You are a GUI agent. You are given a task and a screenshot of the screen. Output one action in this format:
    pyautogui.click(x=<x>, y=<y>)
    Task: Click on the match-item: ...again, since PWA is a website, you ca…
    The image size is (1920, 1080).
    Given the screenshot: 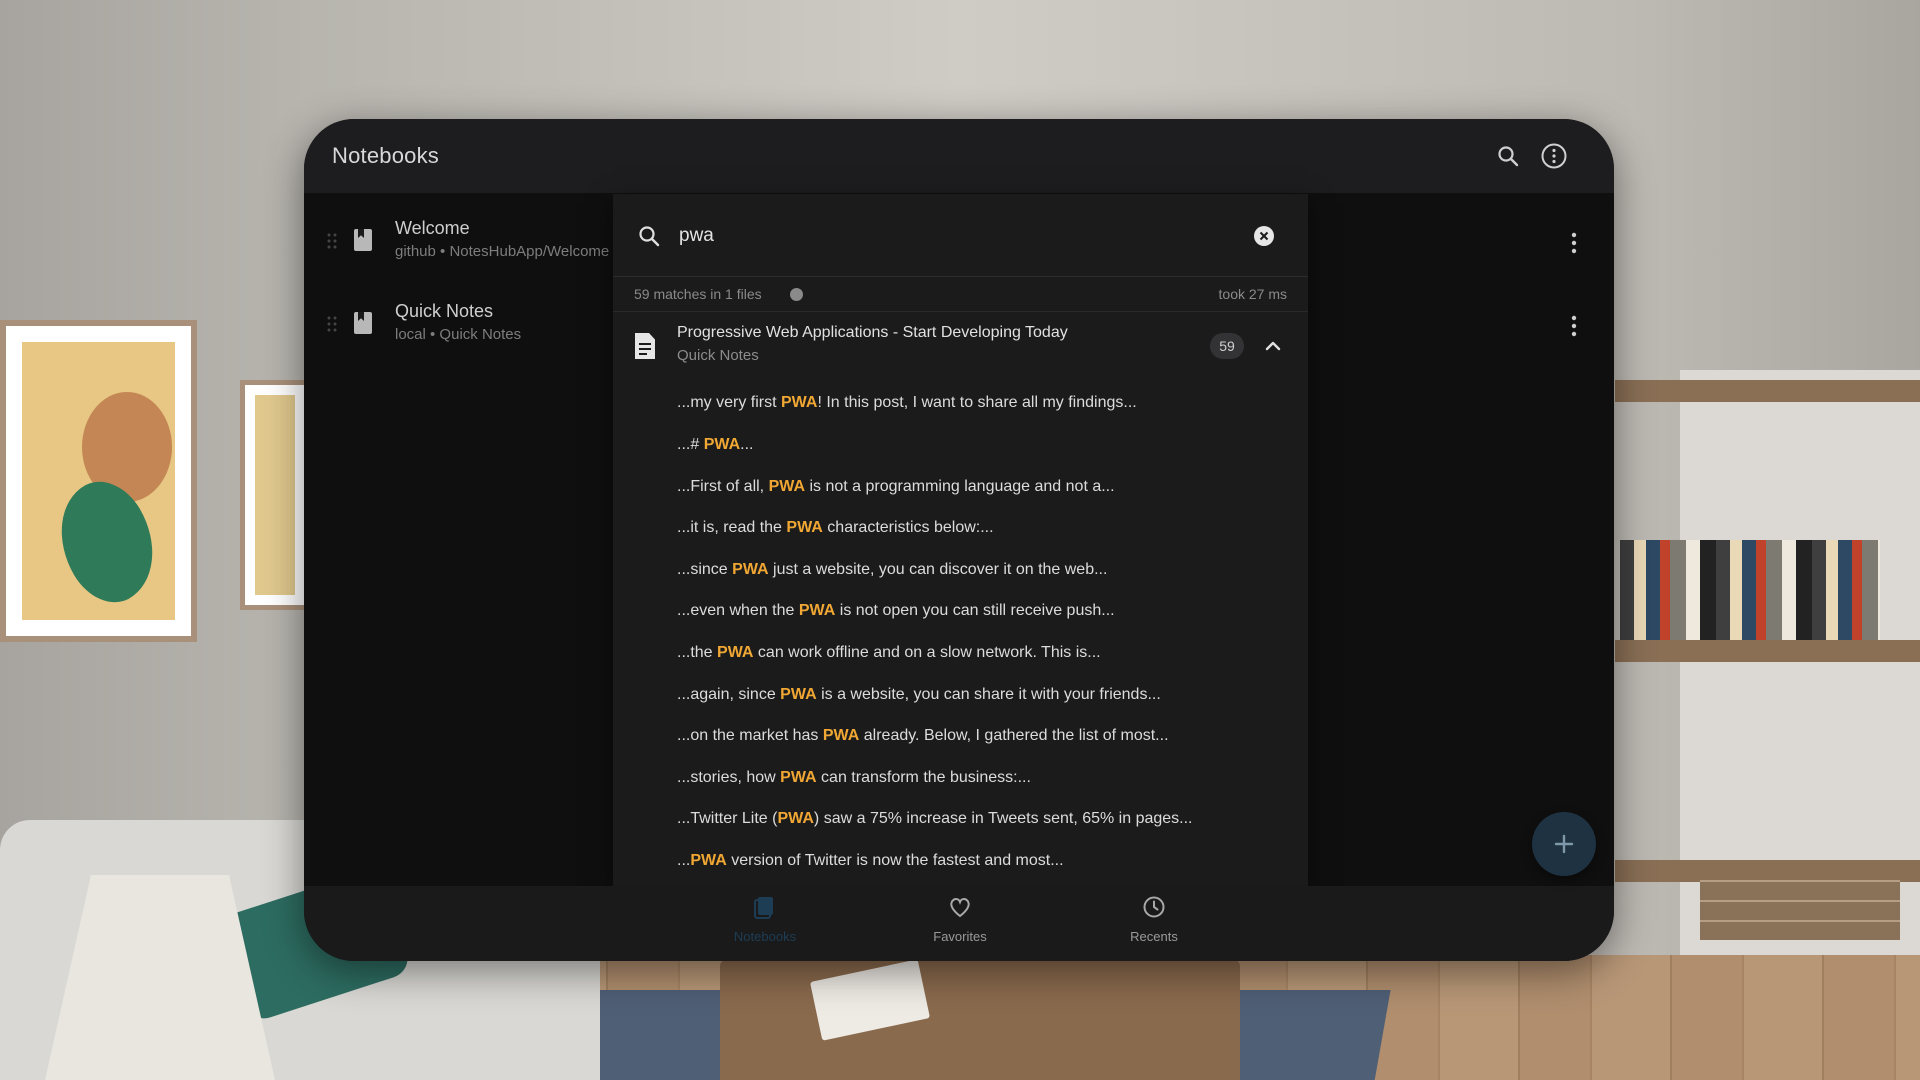 What is the action you would take?
    pyautogui.click(x=987, y=703)
    